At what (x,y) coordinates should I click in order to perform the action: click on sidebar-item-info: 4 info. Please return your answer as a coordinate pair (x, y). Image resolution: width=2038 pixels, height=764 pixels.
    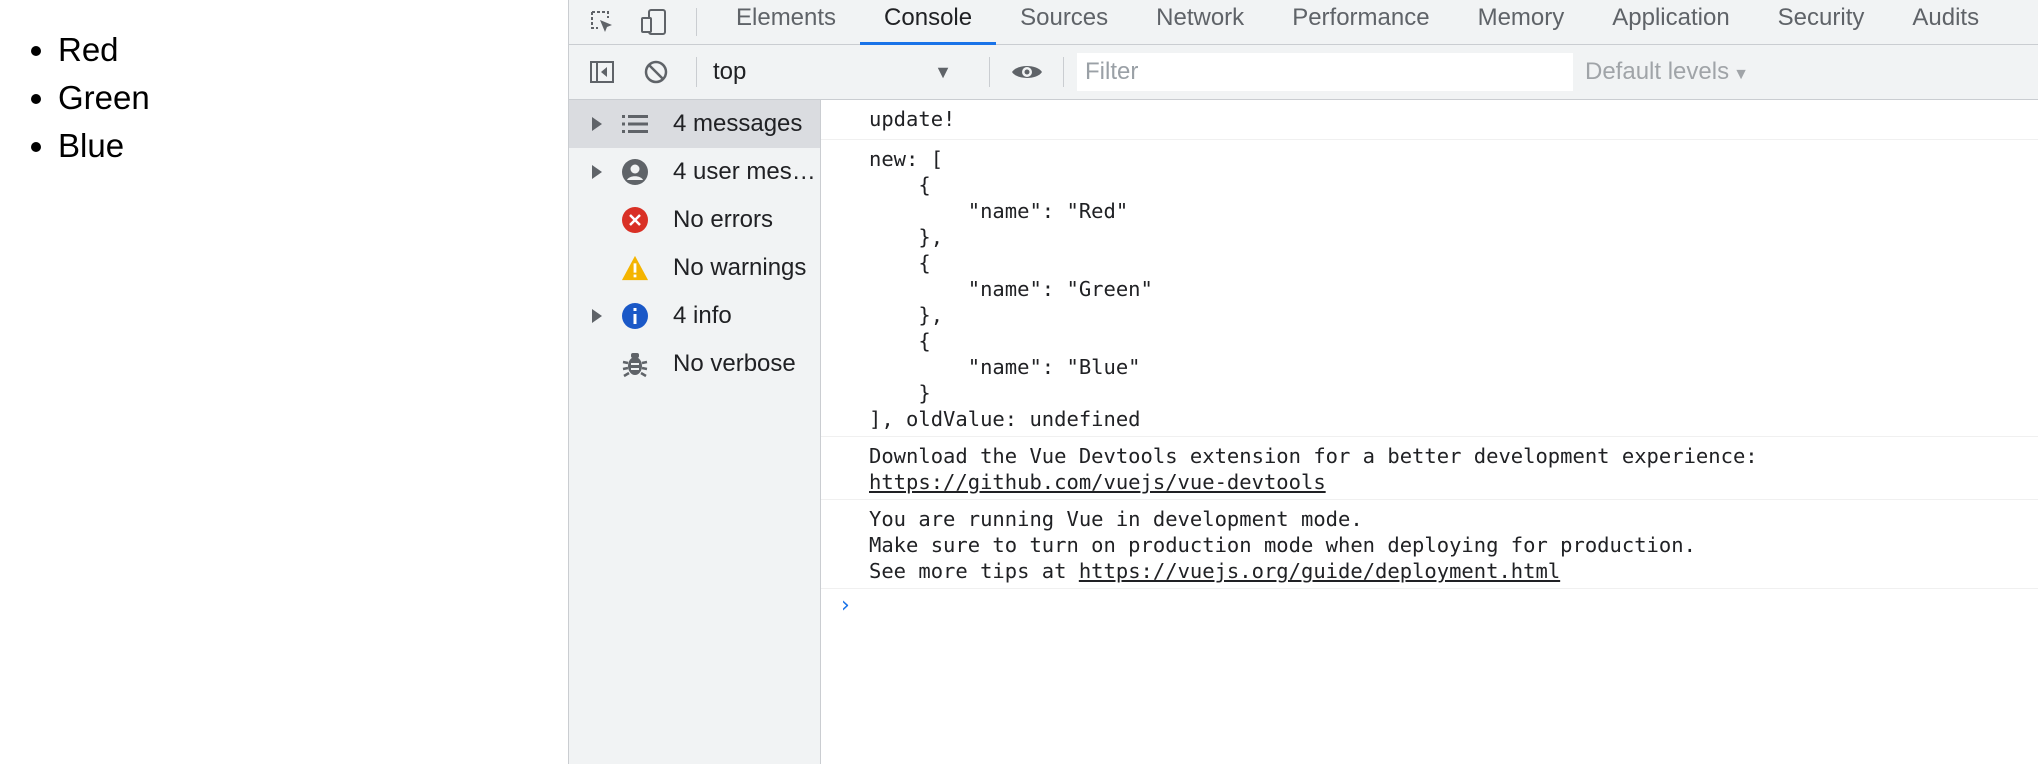
    Looking at the image, I should click on (694, 316).